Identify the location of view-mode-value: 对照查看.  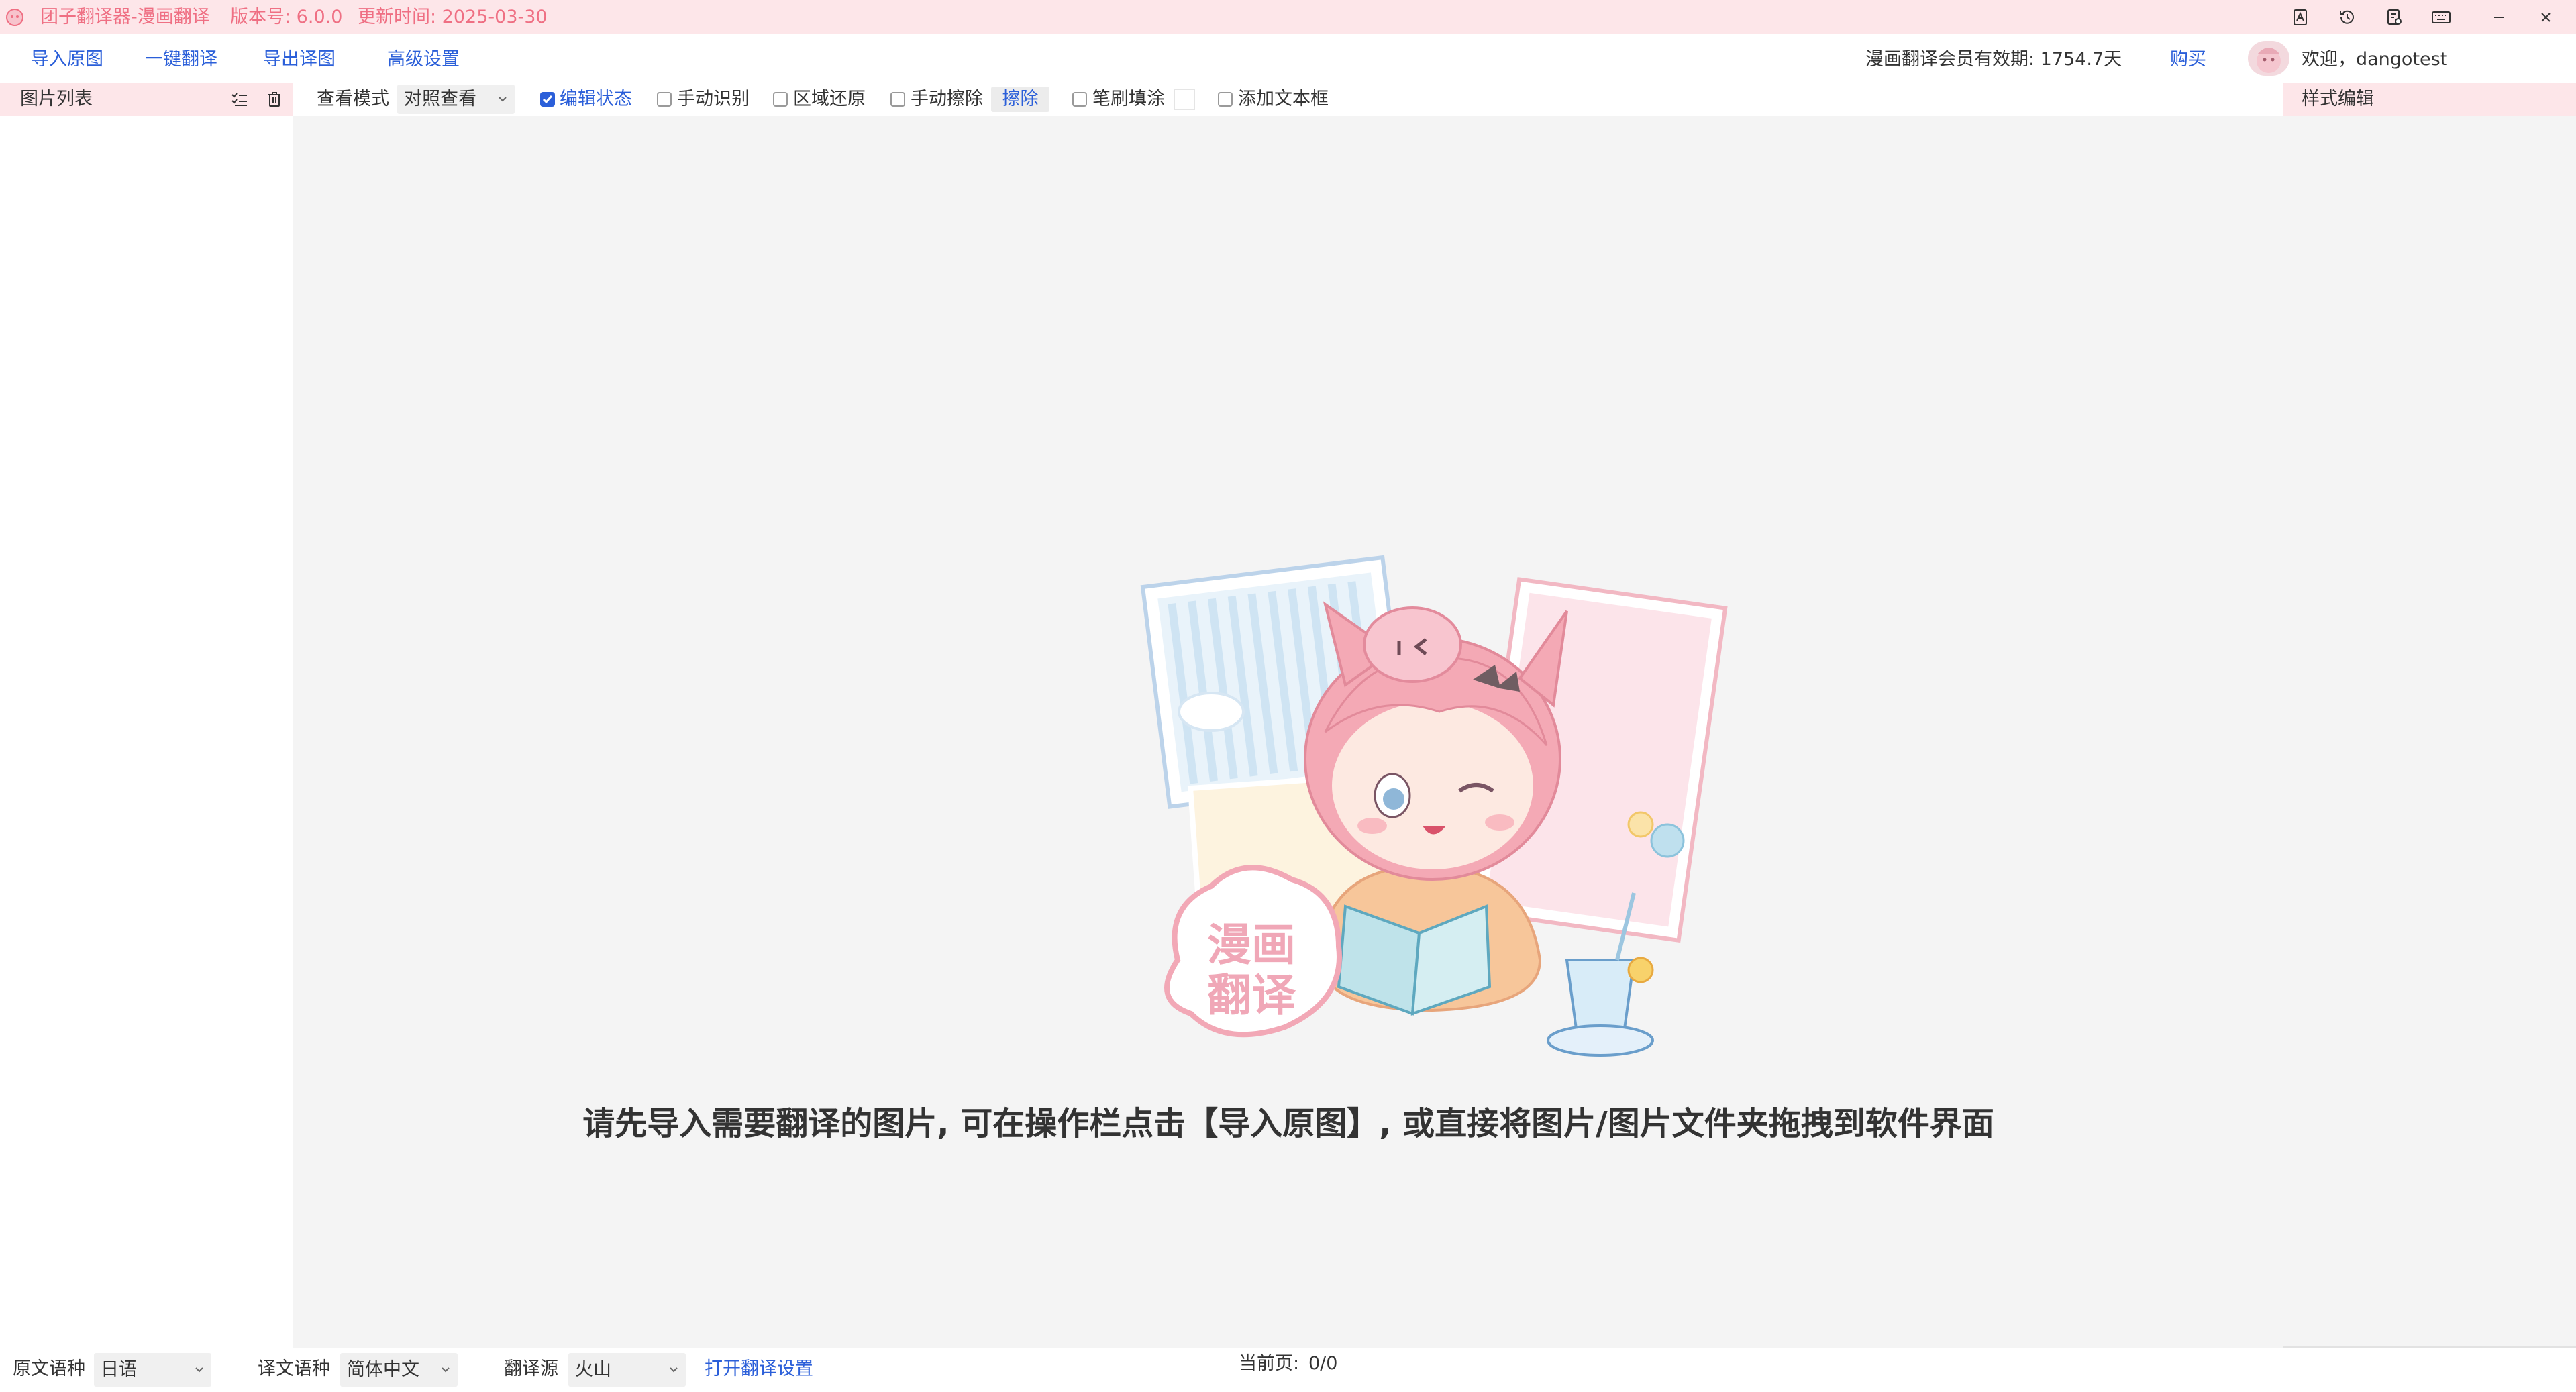
(440, 99).